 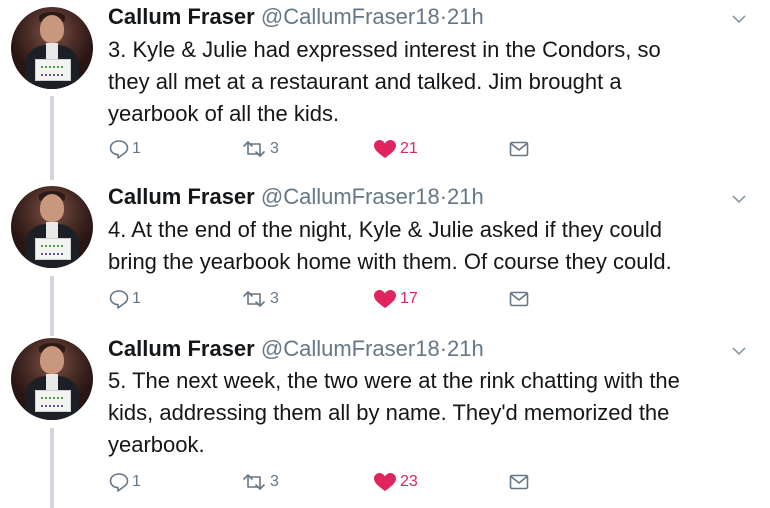 What do you see at coordinates (328, 483) in the screenshot?
I see `tweet-actions: 1 3 23` at bounding box center [328, 483].